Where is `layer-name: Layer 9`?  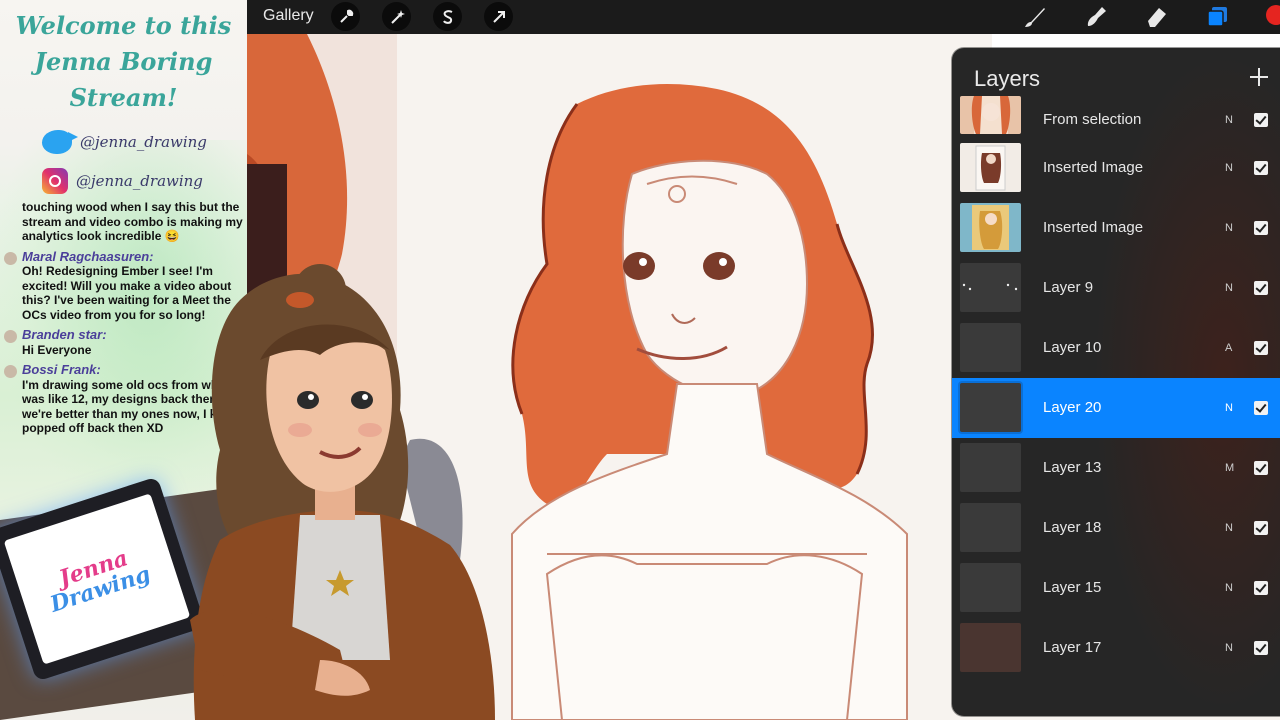 layer-name: Layer 9 is located at coordinates (1068, 287).